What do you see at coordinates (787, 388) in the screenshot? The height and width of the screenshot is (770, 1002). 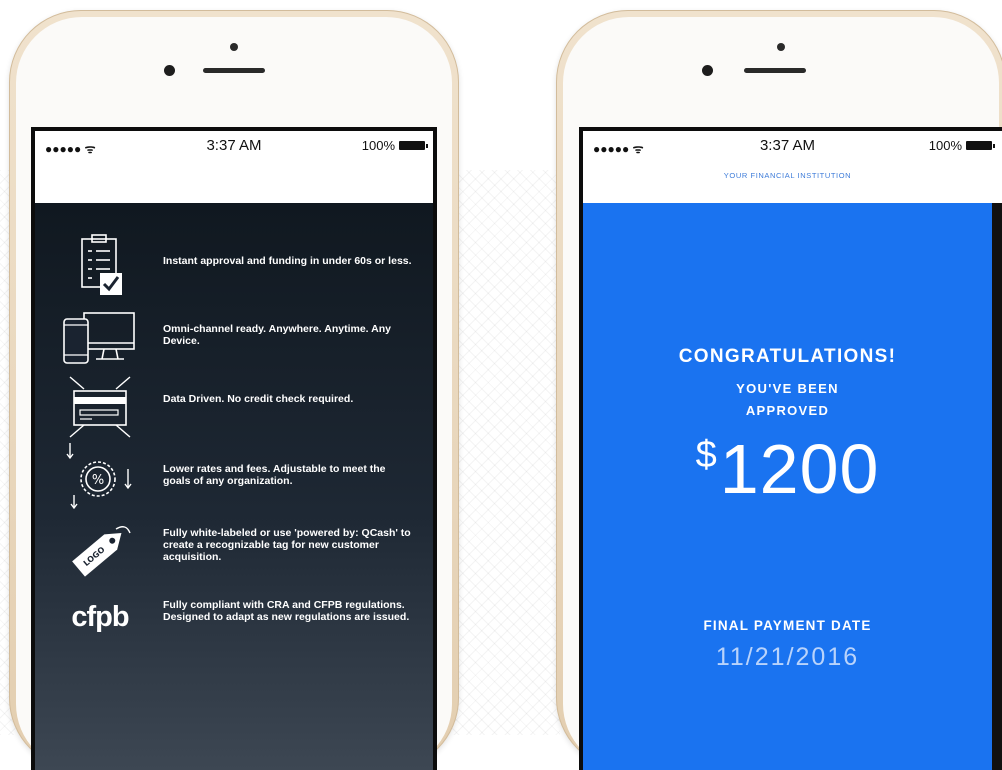 I see `approved-line-1: YOU'VE BEEN` at bounding box center [787, 388].